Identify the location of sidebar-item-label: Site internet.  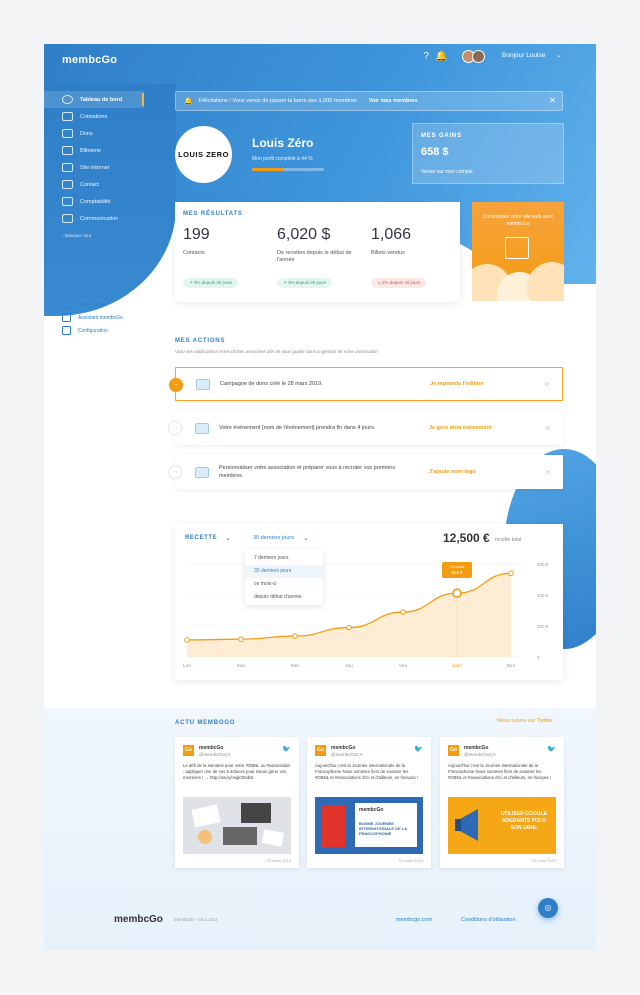
(95, 167).